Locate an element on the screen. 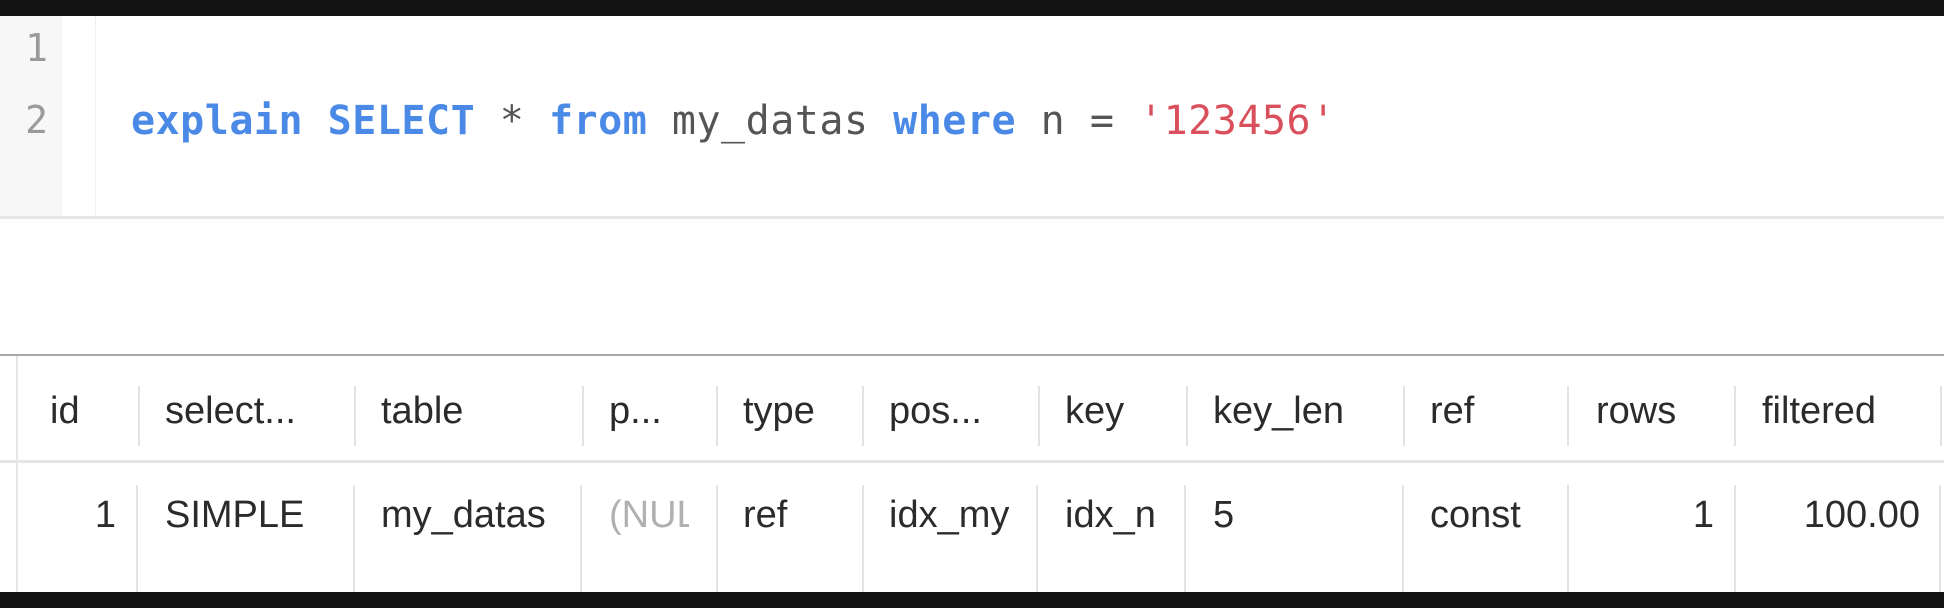 The width and height of the screenshot is (1944, 608). line-number: 1 is located at coordinates (36, 48).